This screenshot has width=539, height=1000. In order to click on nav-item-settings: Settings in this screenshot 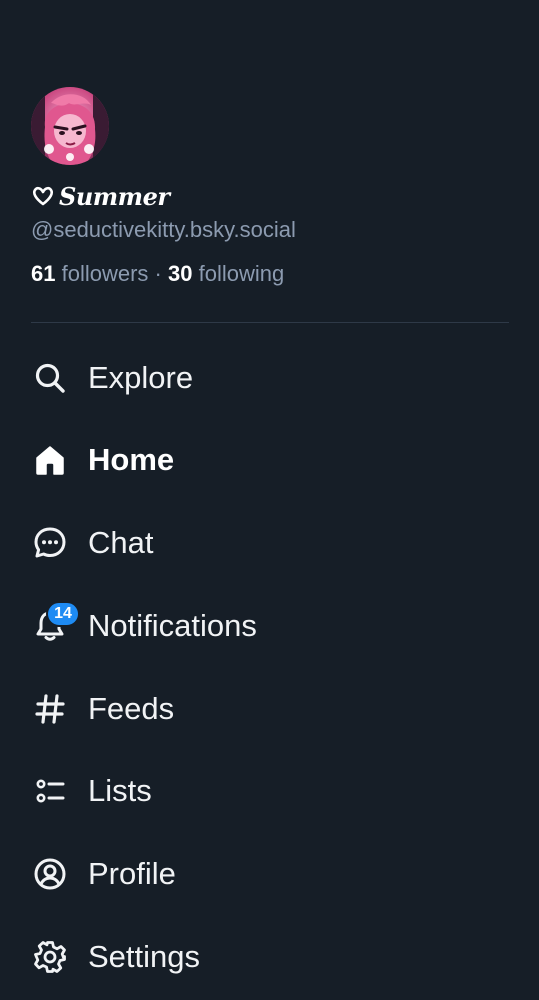, I will do `click(270, 957)`.